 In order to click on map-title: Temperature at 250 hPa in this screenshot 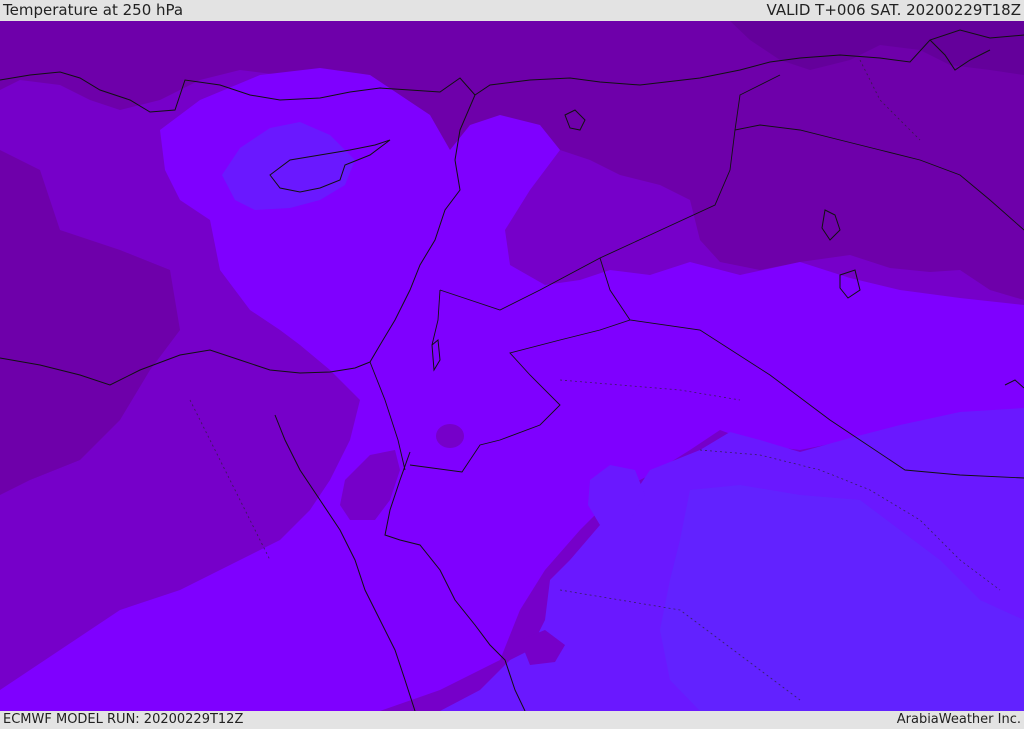, I will do `click(93, 10)`.